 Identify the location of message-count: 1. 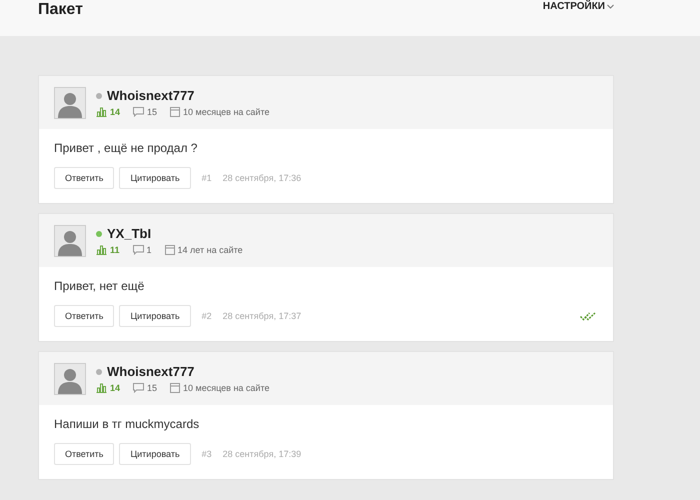
(149, 250).